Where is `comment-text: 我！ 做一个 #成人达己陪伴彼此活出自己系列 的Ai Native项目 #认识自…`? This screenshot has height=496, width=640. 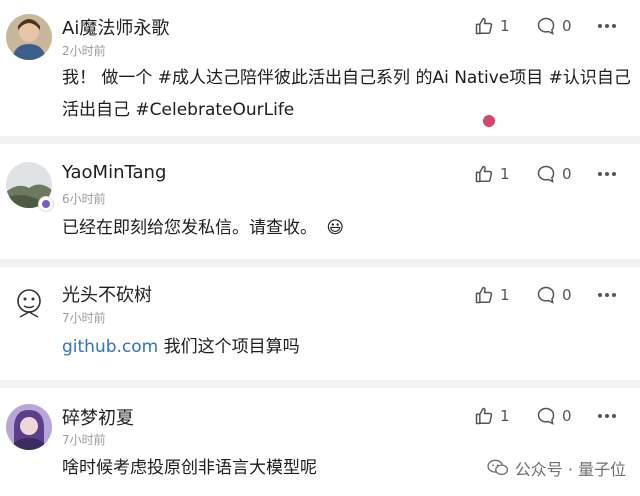 comment-text: 我！ 做一个 #成人达己陪伴彼此活出自己系列 的Ai Native项目 #认识自… is located at coordinates (346, 94).